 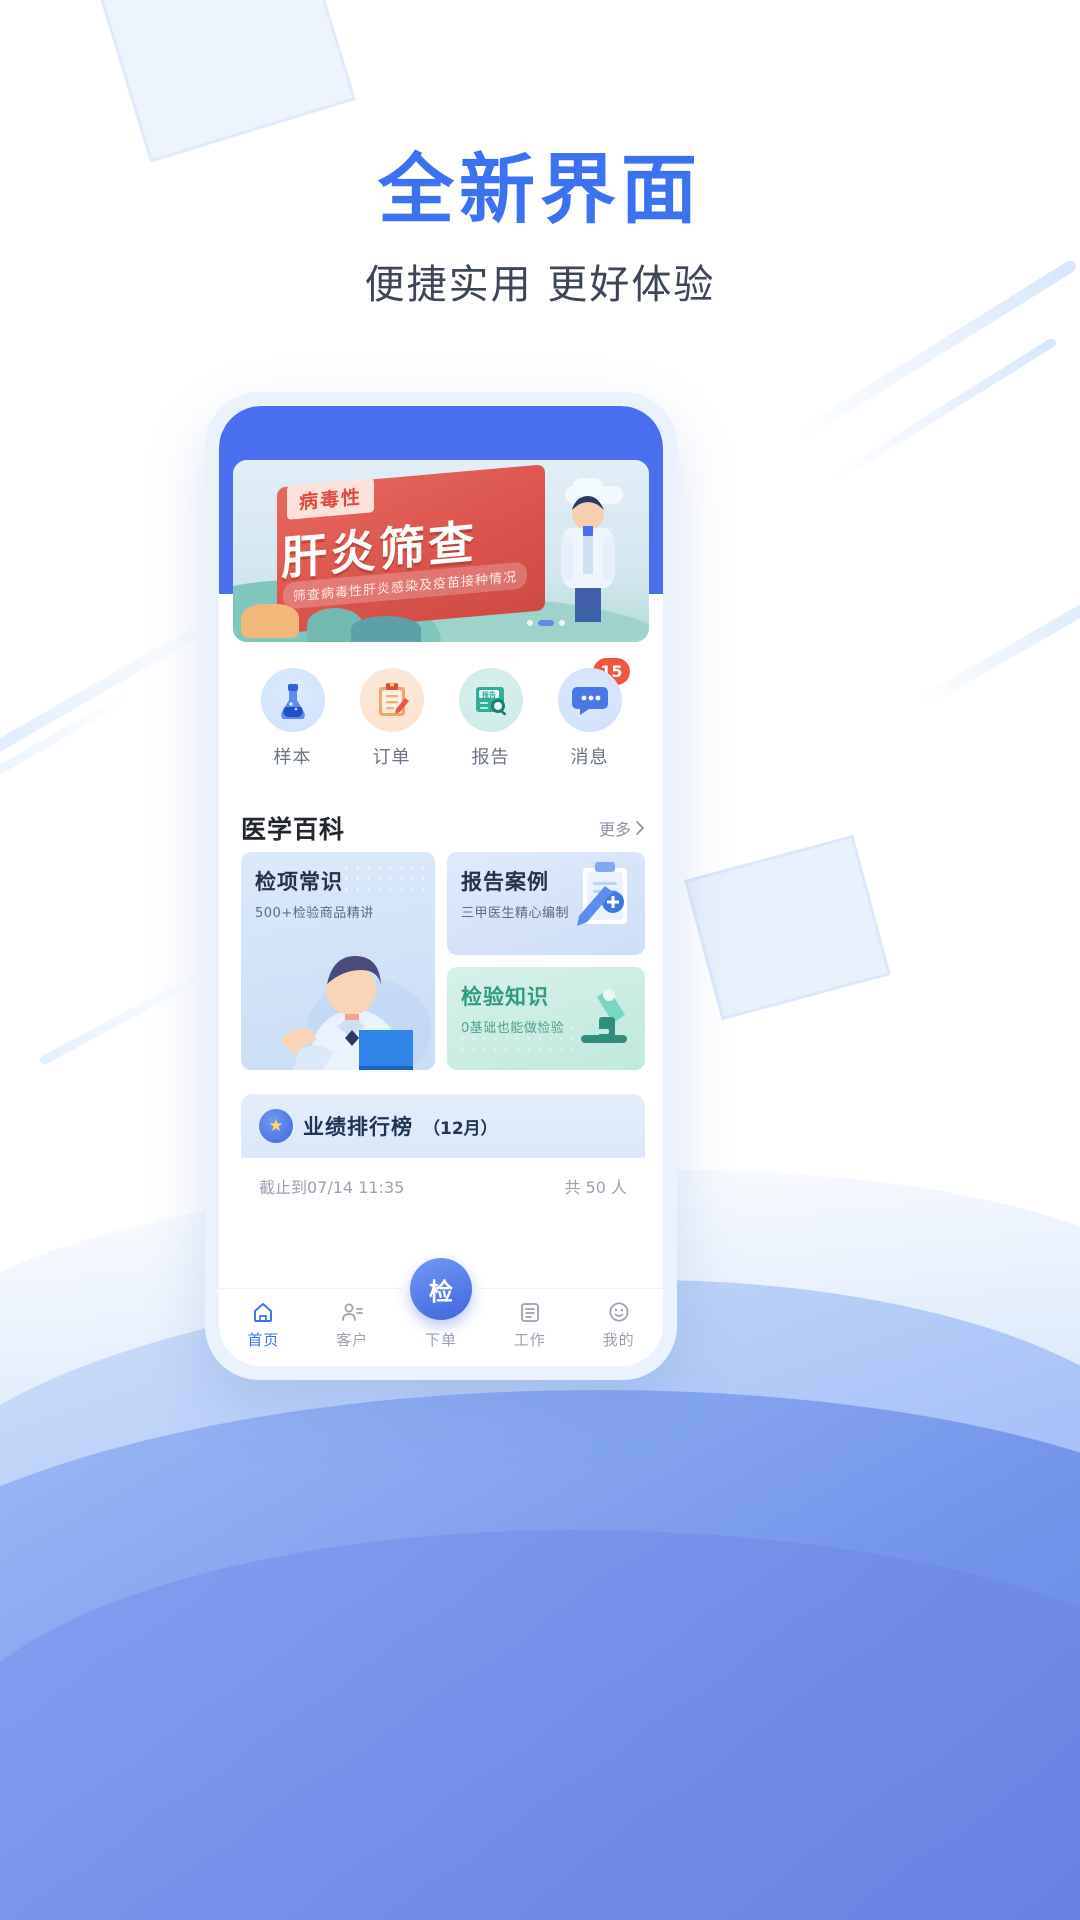 I want to click on quick-action-report: 报告 报告, so click(x=491, y=718).